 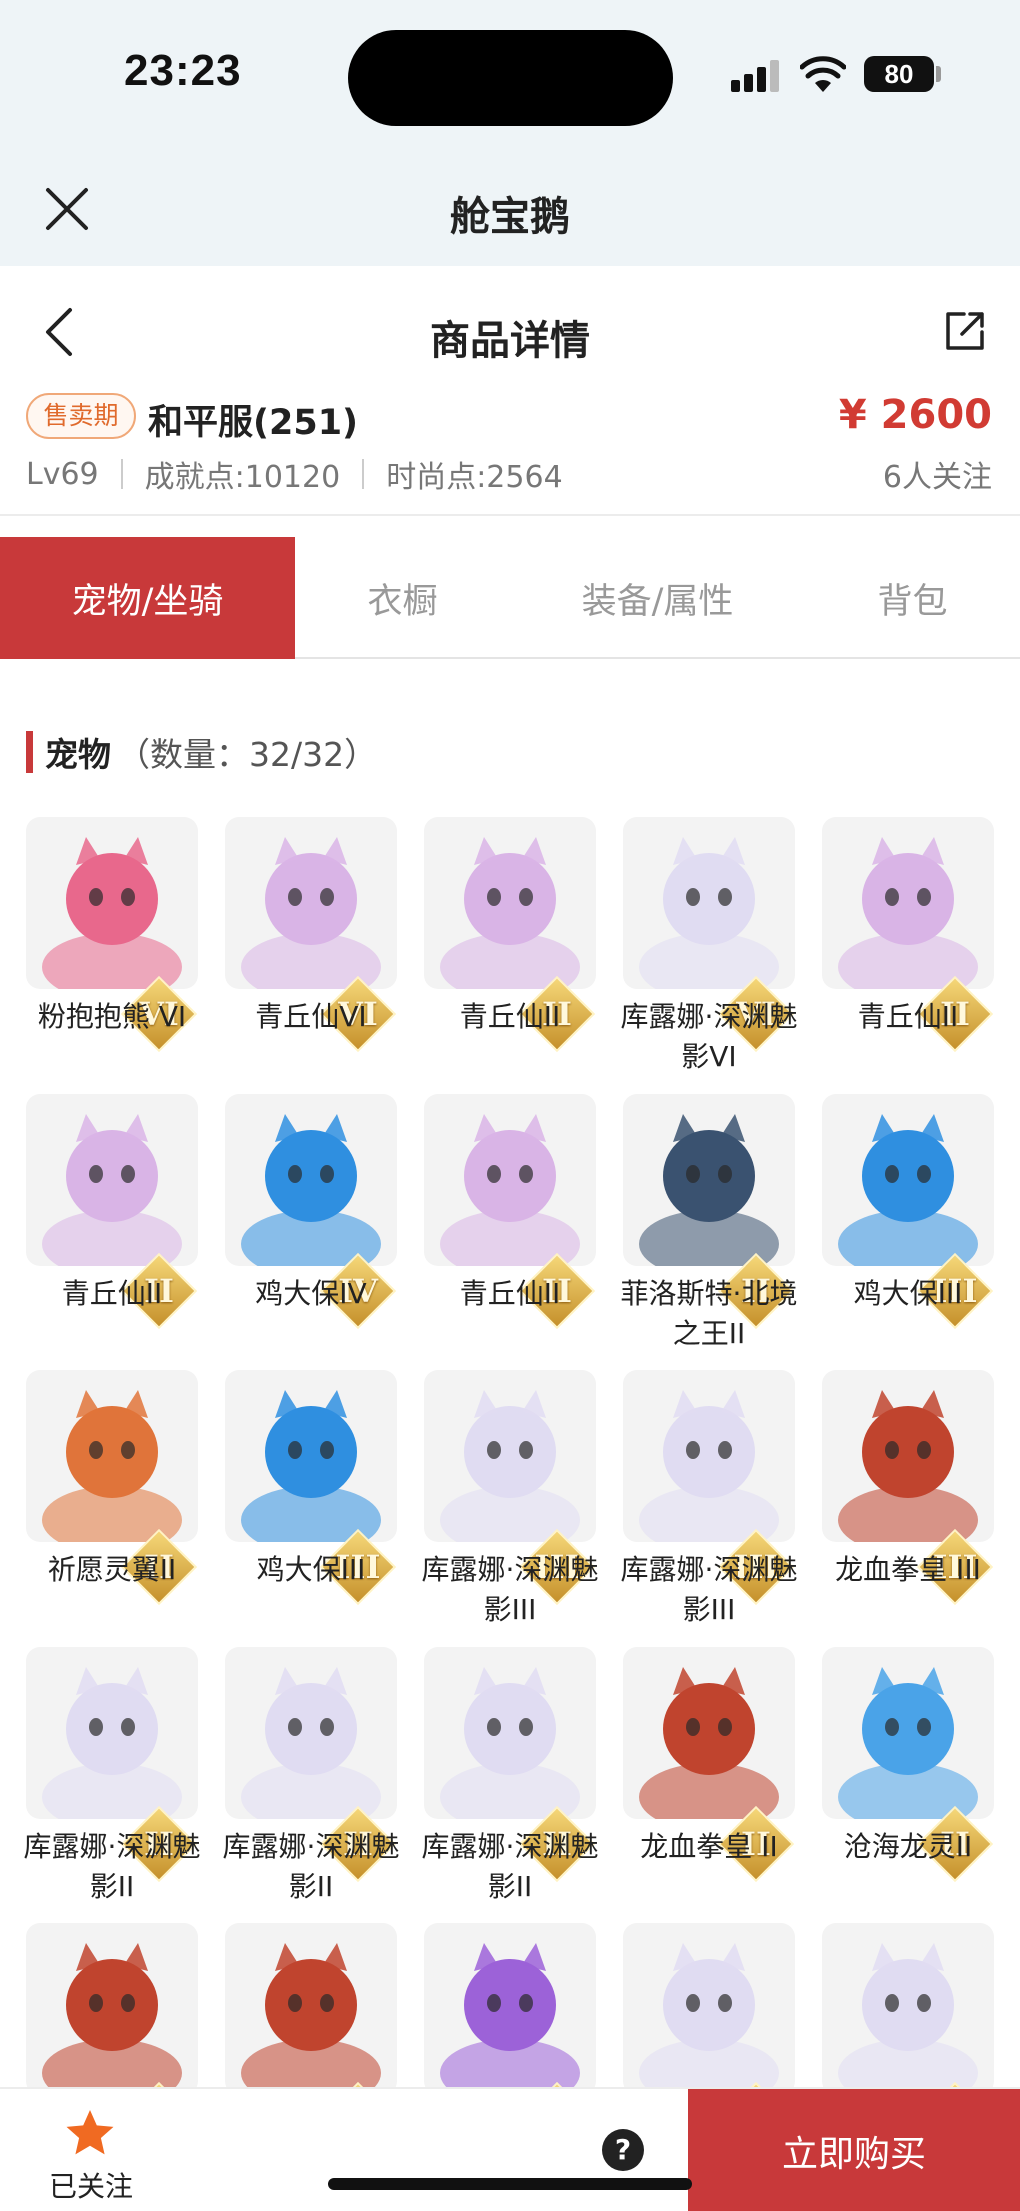 What do you see at coordinates (91, 2185) in the screenshot?
I see `follow-label: 已关注` at bounding box center [91, 2185].